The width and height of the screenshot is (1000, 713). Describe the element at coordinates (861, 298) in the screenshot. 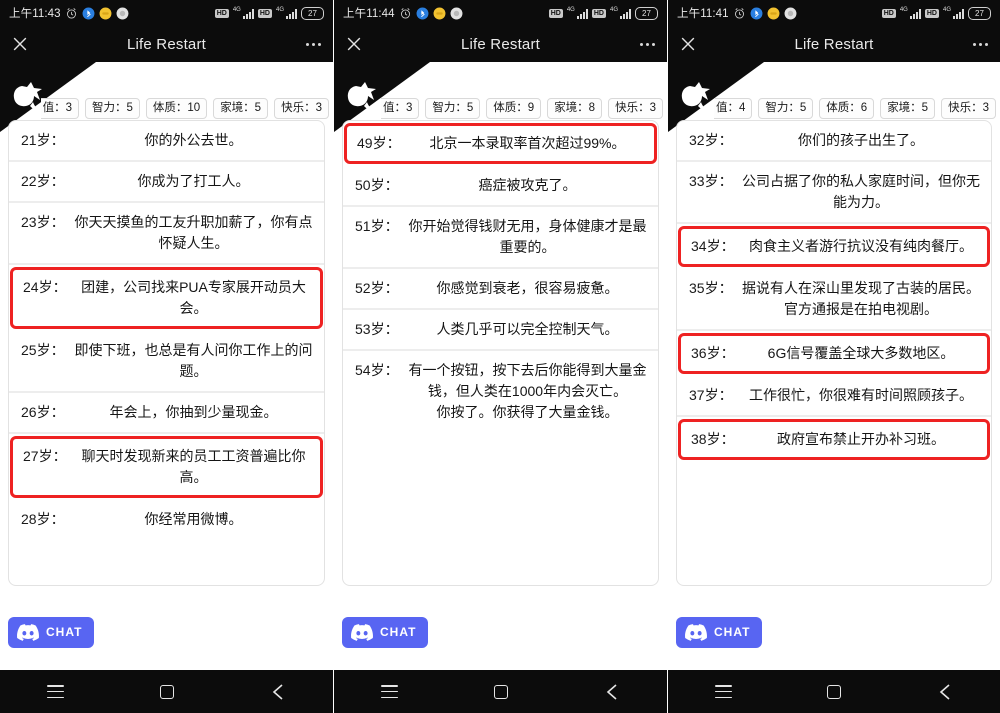

I see `event-text: 据说有人在深山里发现了古装的居民。官方通报是在拍电视剧。` at that location.